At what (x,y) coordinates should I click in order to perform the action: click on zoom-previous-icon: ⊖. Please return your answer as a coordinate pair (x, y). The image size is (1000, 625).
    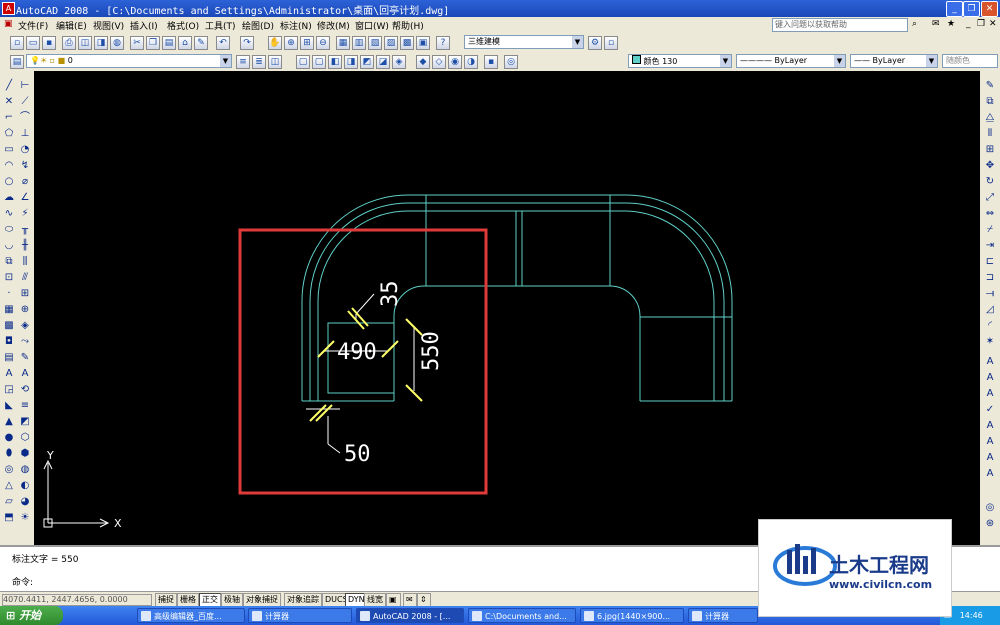
    Looking at the image, I should click on (323, 43).